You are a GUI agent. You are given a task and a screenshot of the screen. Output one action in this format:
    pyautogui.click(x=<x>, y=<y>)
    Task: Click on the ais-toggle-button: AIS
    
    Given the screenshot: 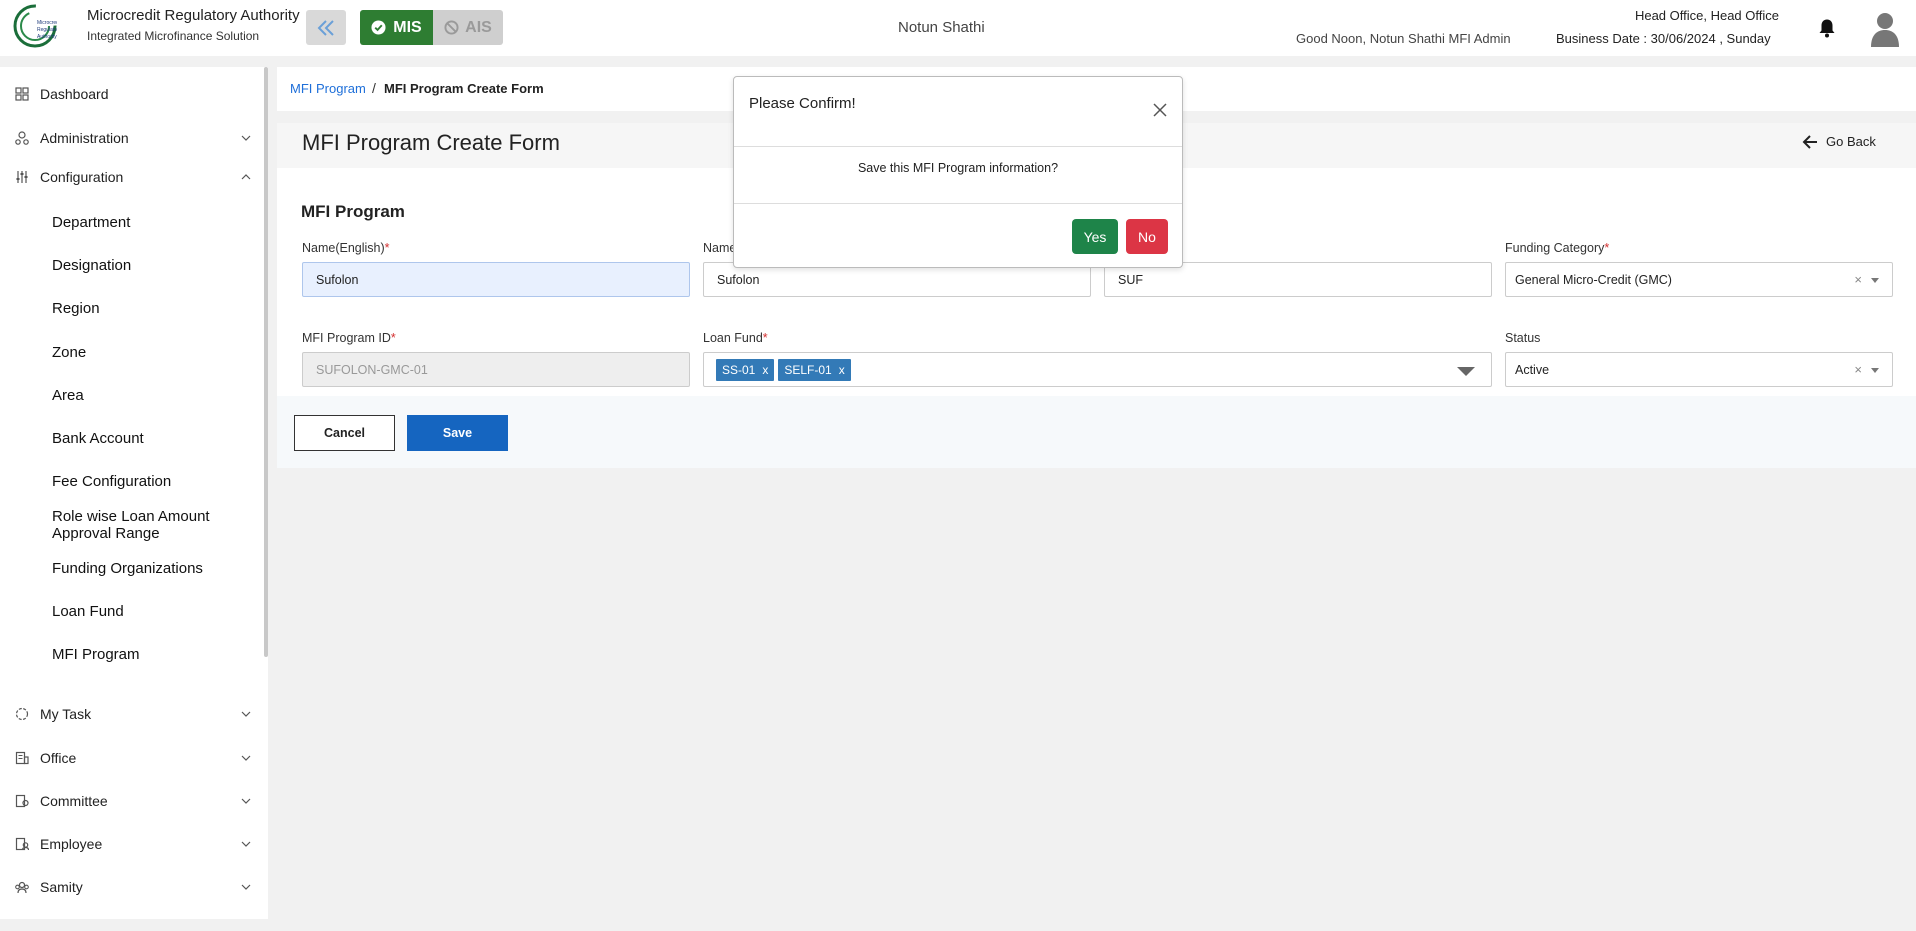 What is the action you would take?
    pyautogui.click(x=468, y=27)
    